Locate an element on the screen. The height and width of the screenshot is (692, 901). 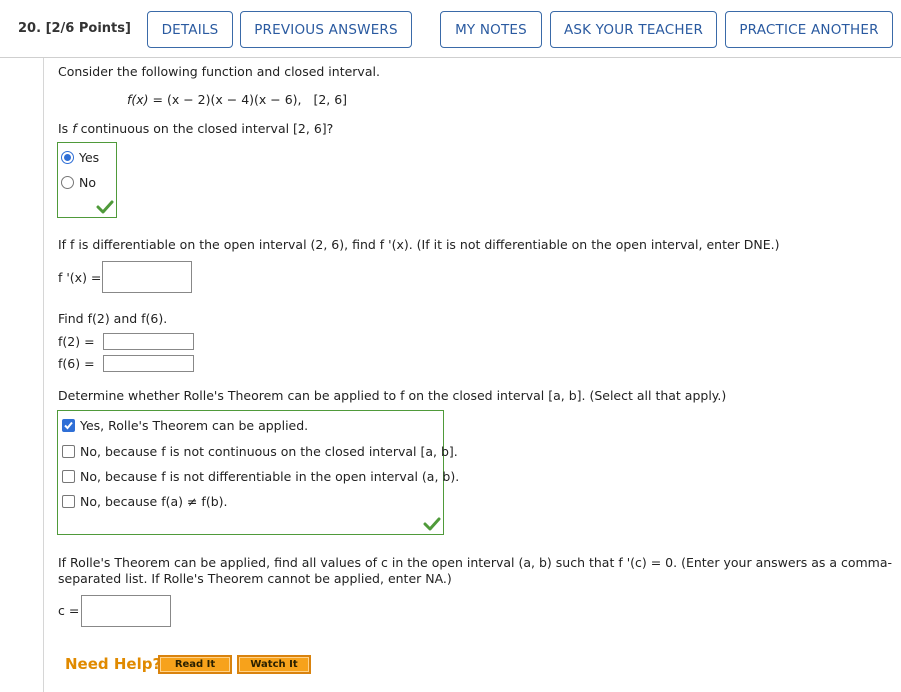
checkmark-icon is located at coordinates (68, 425).